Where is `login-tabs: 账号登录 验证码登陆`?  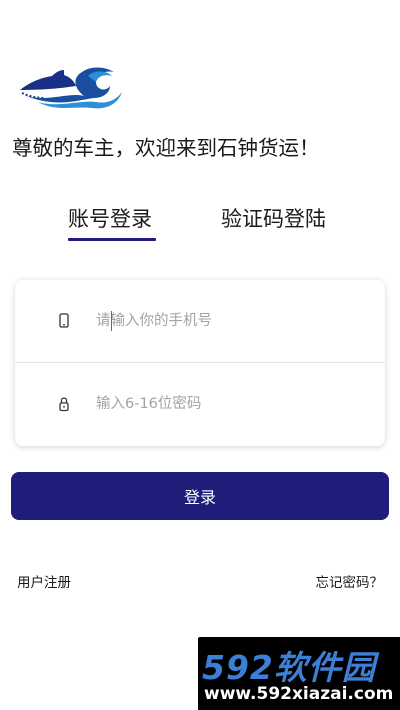 login-tabs: 账号登录 验证码登陆 is located at coordinates (200, 223).